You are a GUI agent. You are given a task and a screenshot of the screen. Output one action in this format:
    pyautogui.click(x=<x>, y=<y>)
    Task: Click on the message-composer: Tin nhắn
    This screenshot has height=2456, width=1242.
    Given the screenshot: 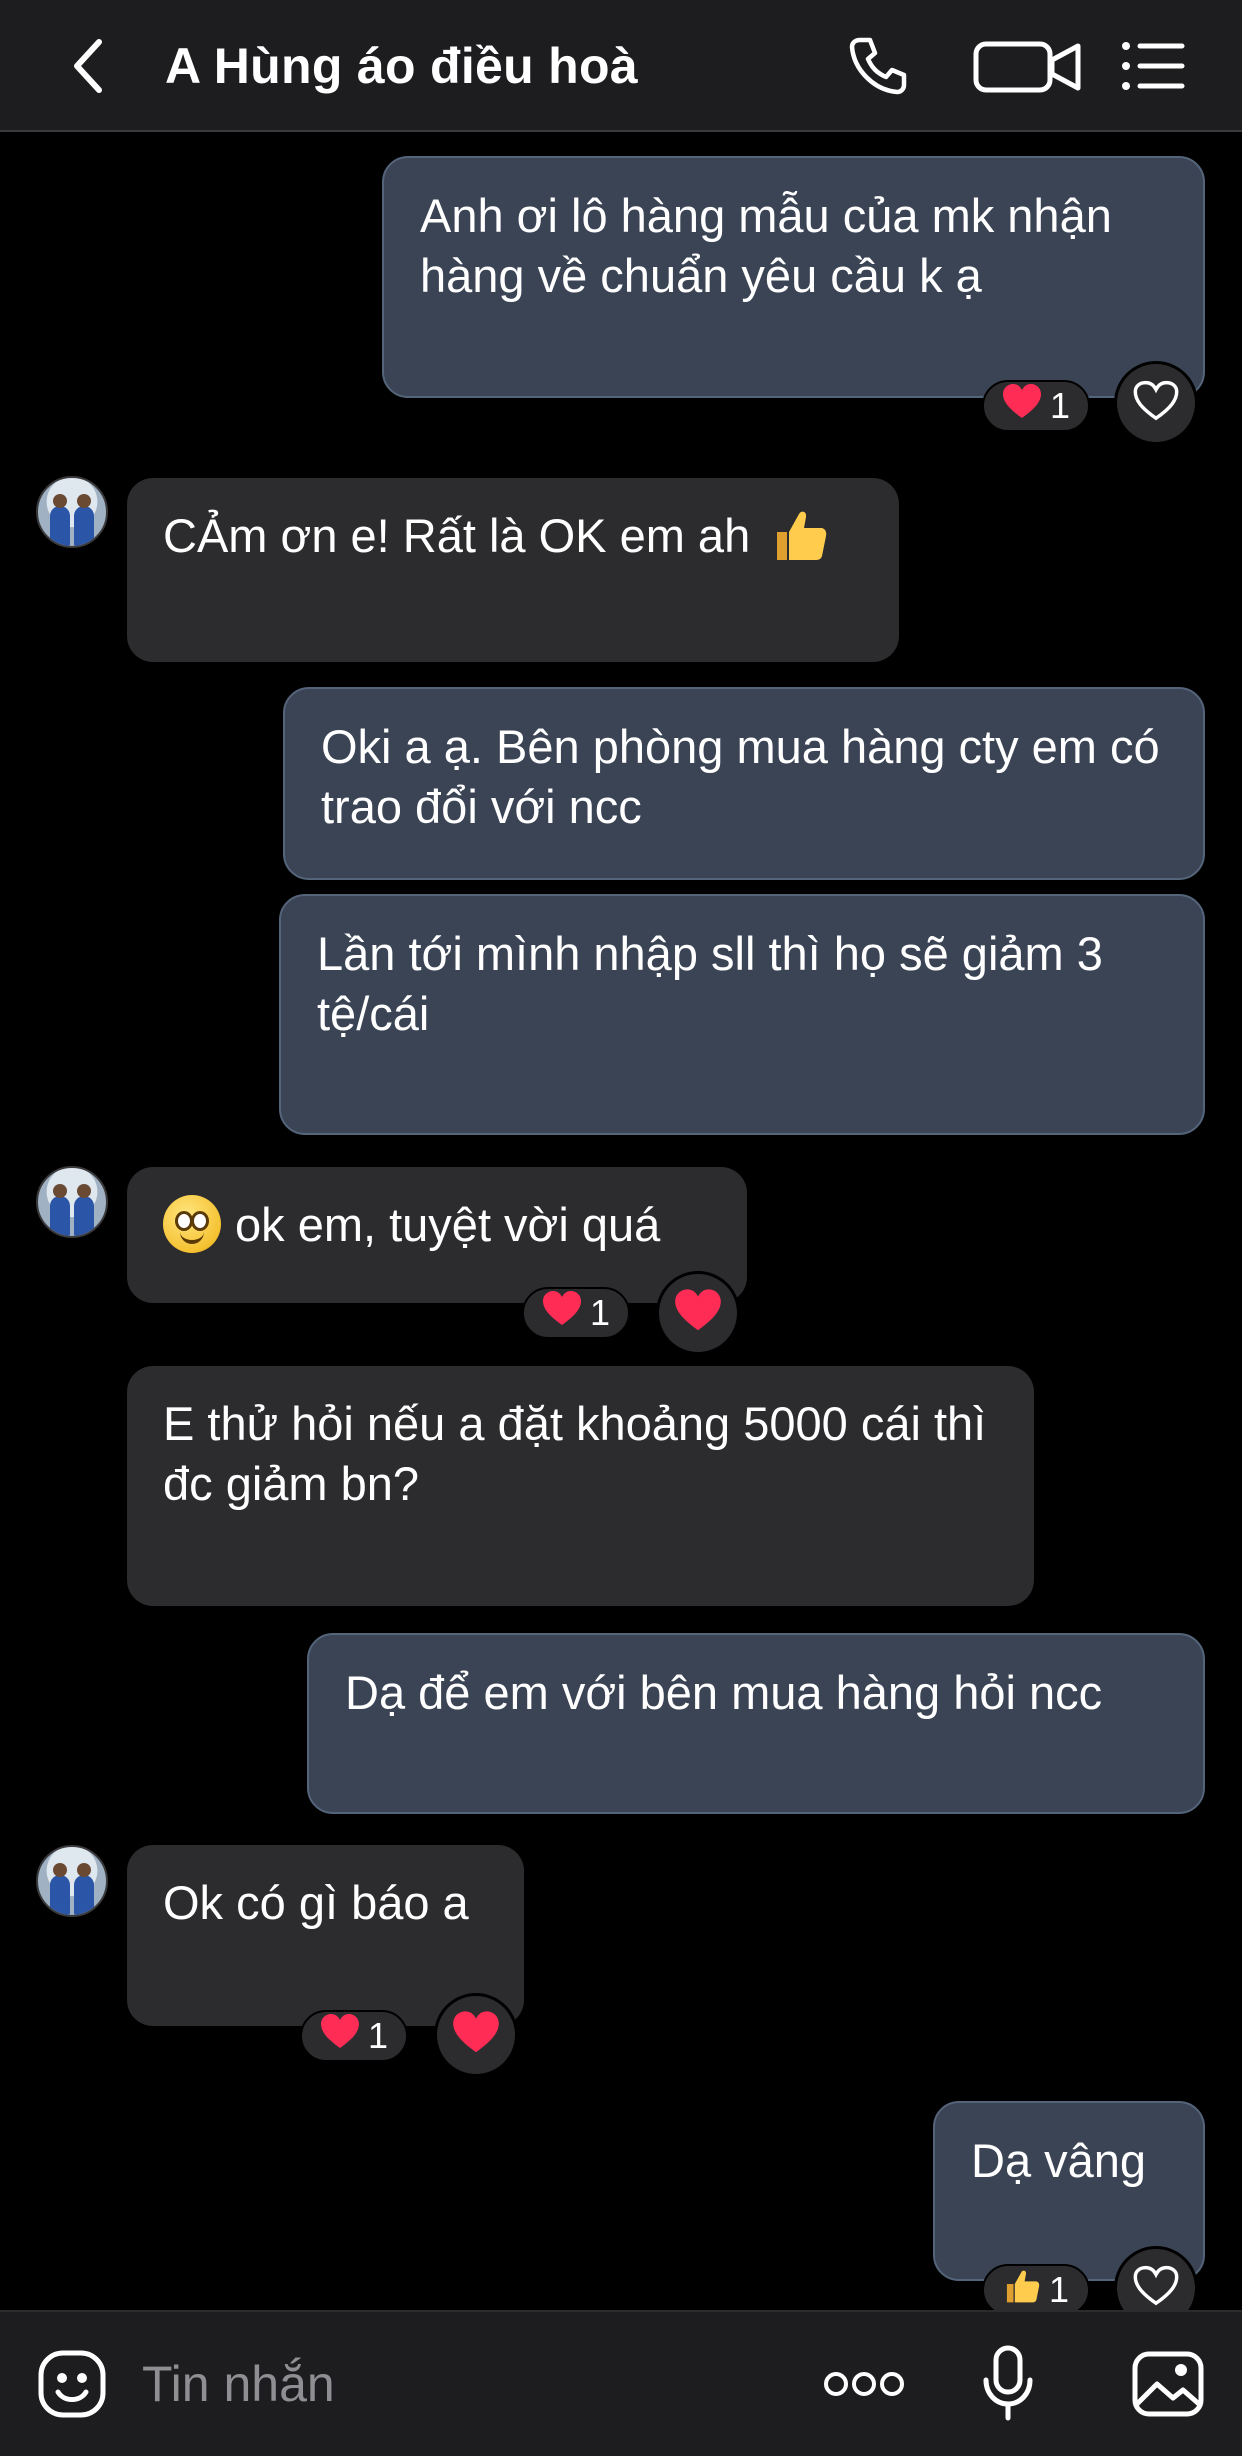 What is the action you would take?
    pyautogui.click(x=621, y=2383)
    